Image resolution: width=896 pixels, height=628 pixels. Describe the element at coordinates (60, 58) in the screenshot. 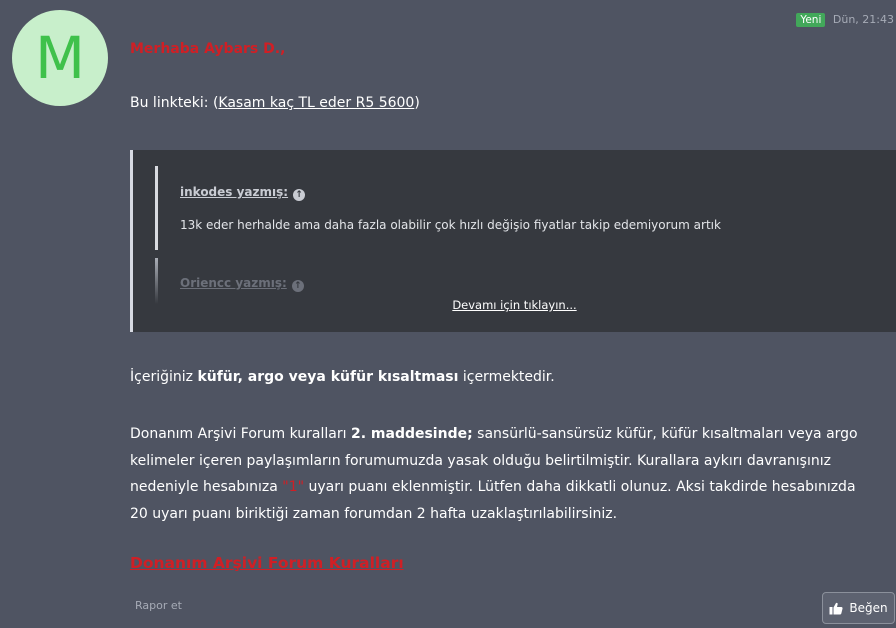

I see `avatar: M` at that location.